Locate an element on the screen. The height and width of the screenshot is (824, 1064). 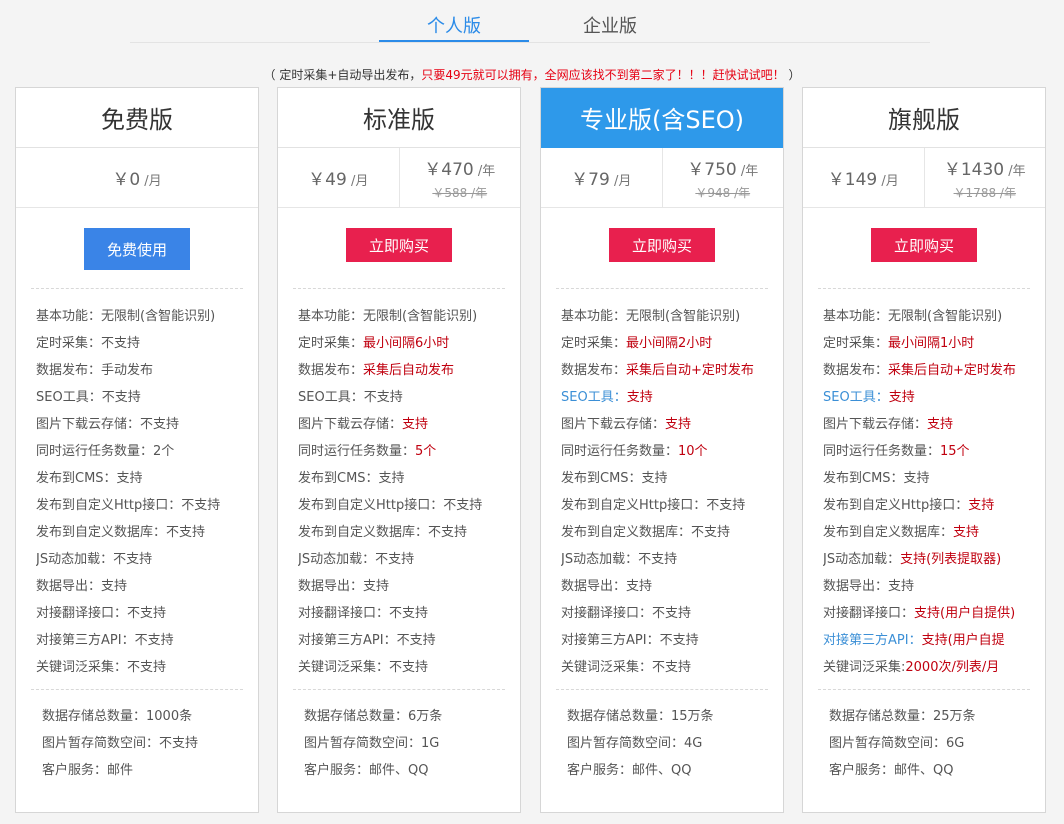
price-row: ￥79 /月 ￥750 /年 ￥948 /年 is located at coordinates (662, 178).